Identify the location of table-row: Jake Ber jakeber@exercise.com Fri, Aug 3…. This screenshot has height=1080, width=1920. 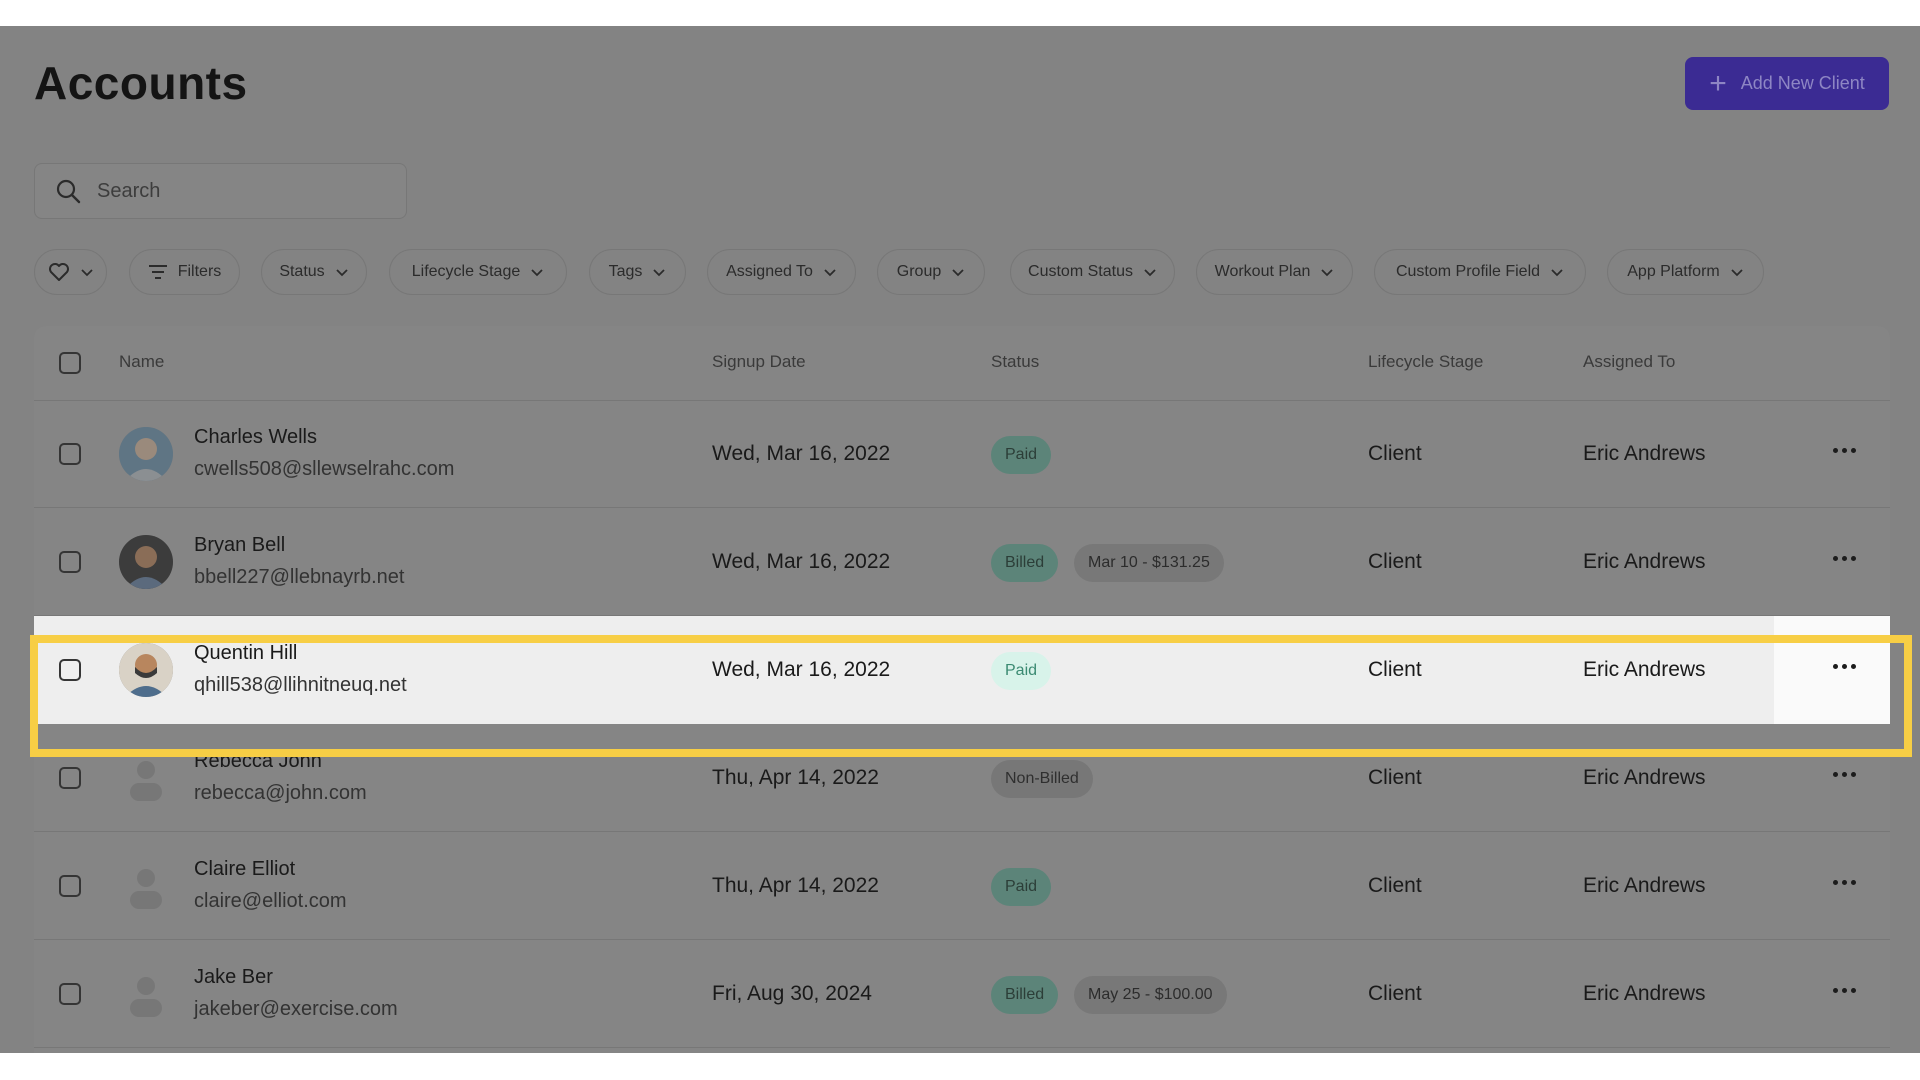
(962, 994).